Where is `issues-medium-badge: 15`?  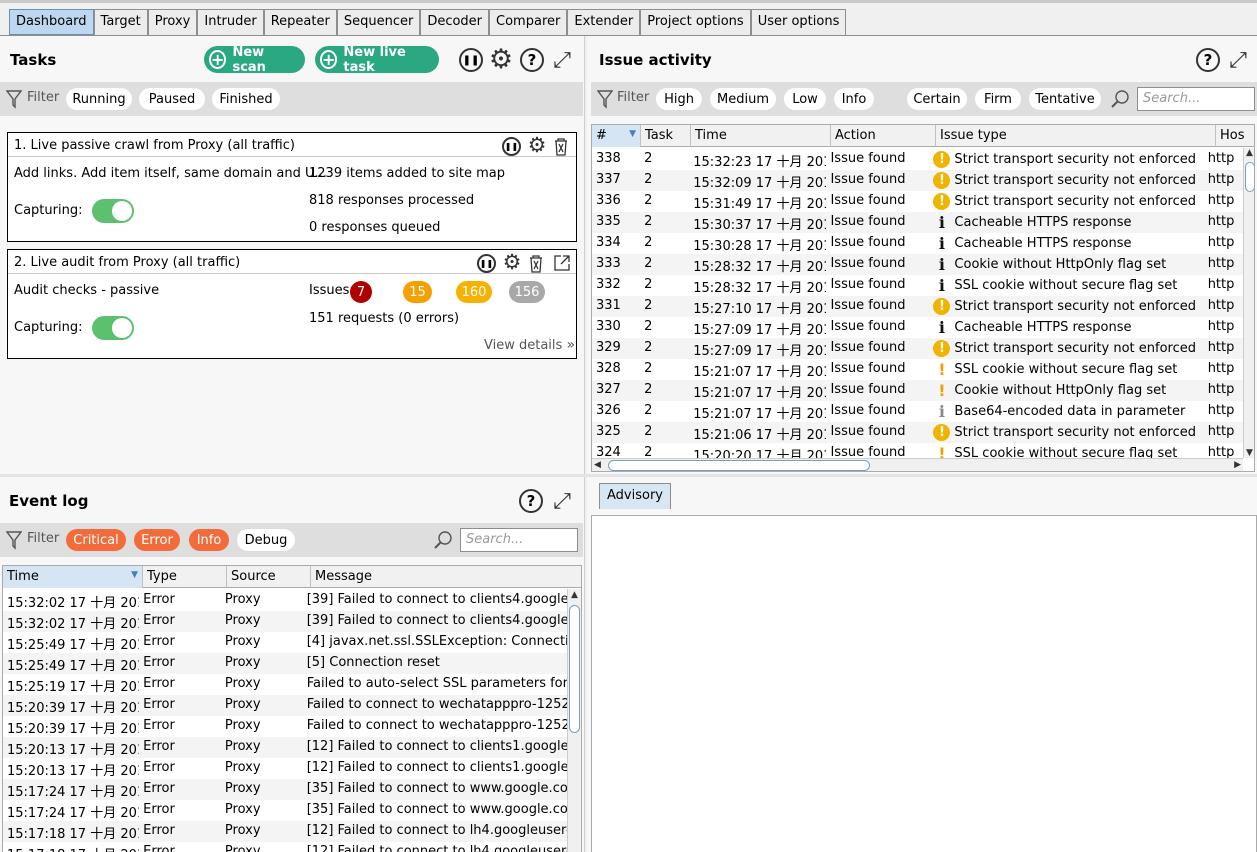
issues-medium-badge: 15 is located at coordinates (417, 292).